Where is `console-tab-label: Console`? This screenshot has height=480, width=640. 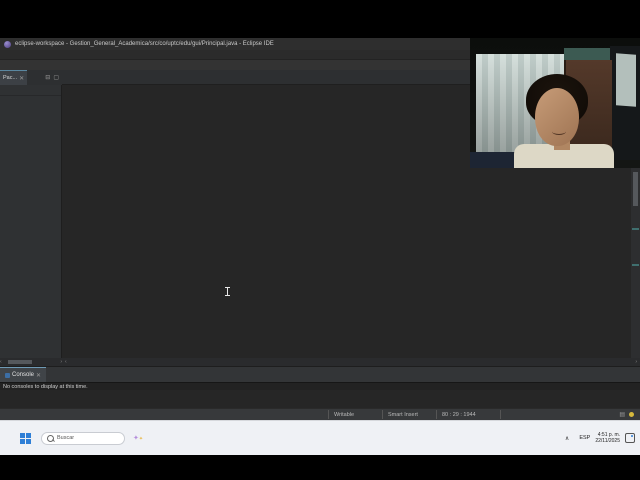
console-tab-label: Console is located at coordinates (23, 375).